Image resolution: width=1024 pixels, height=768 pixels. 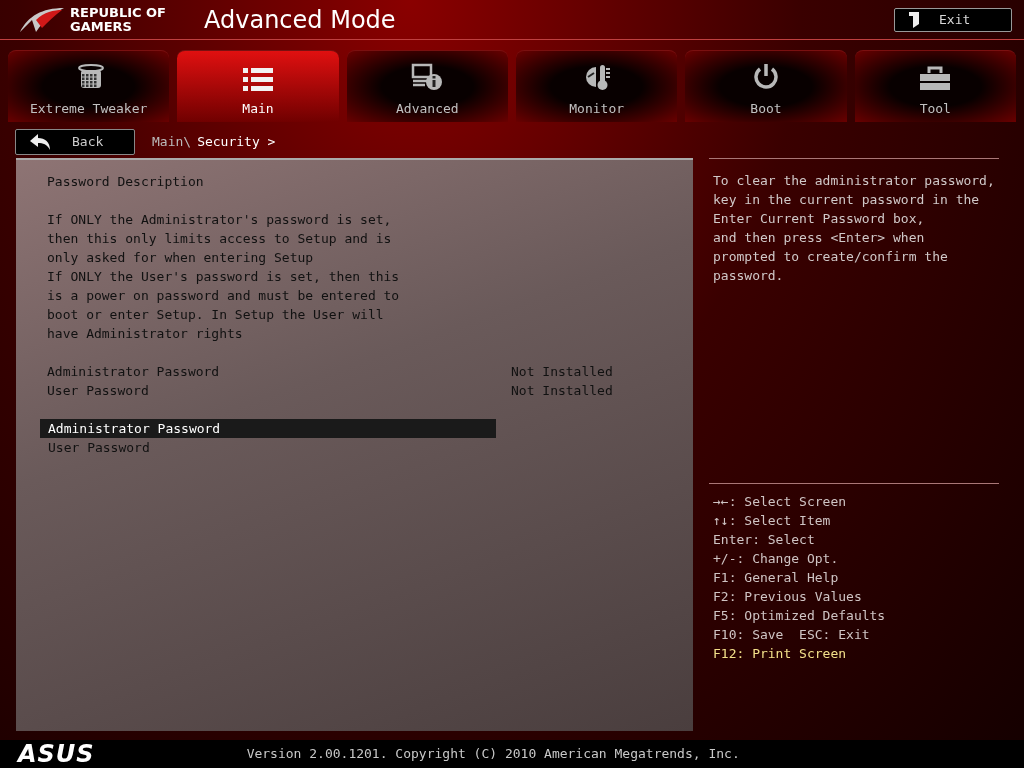 I want to click on nav-tab: Boot, so click(x=766, y=86).